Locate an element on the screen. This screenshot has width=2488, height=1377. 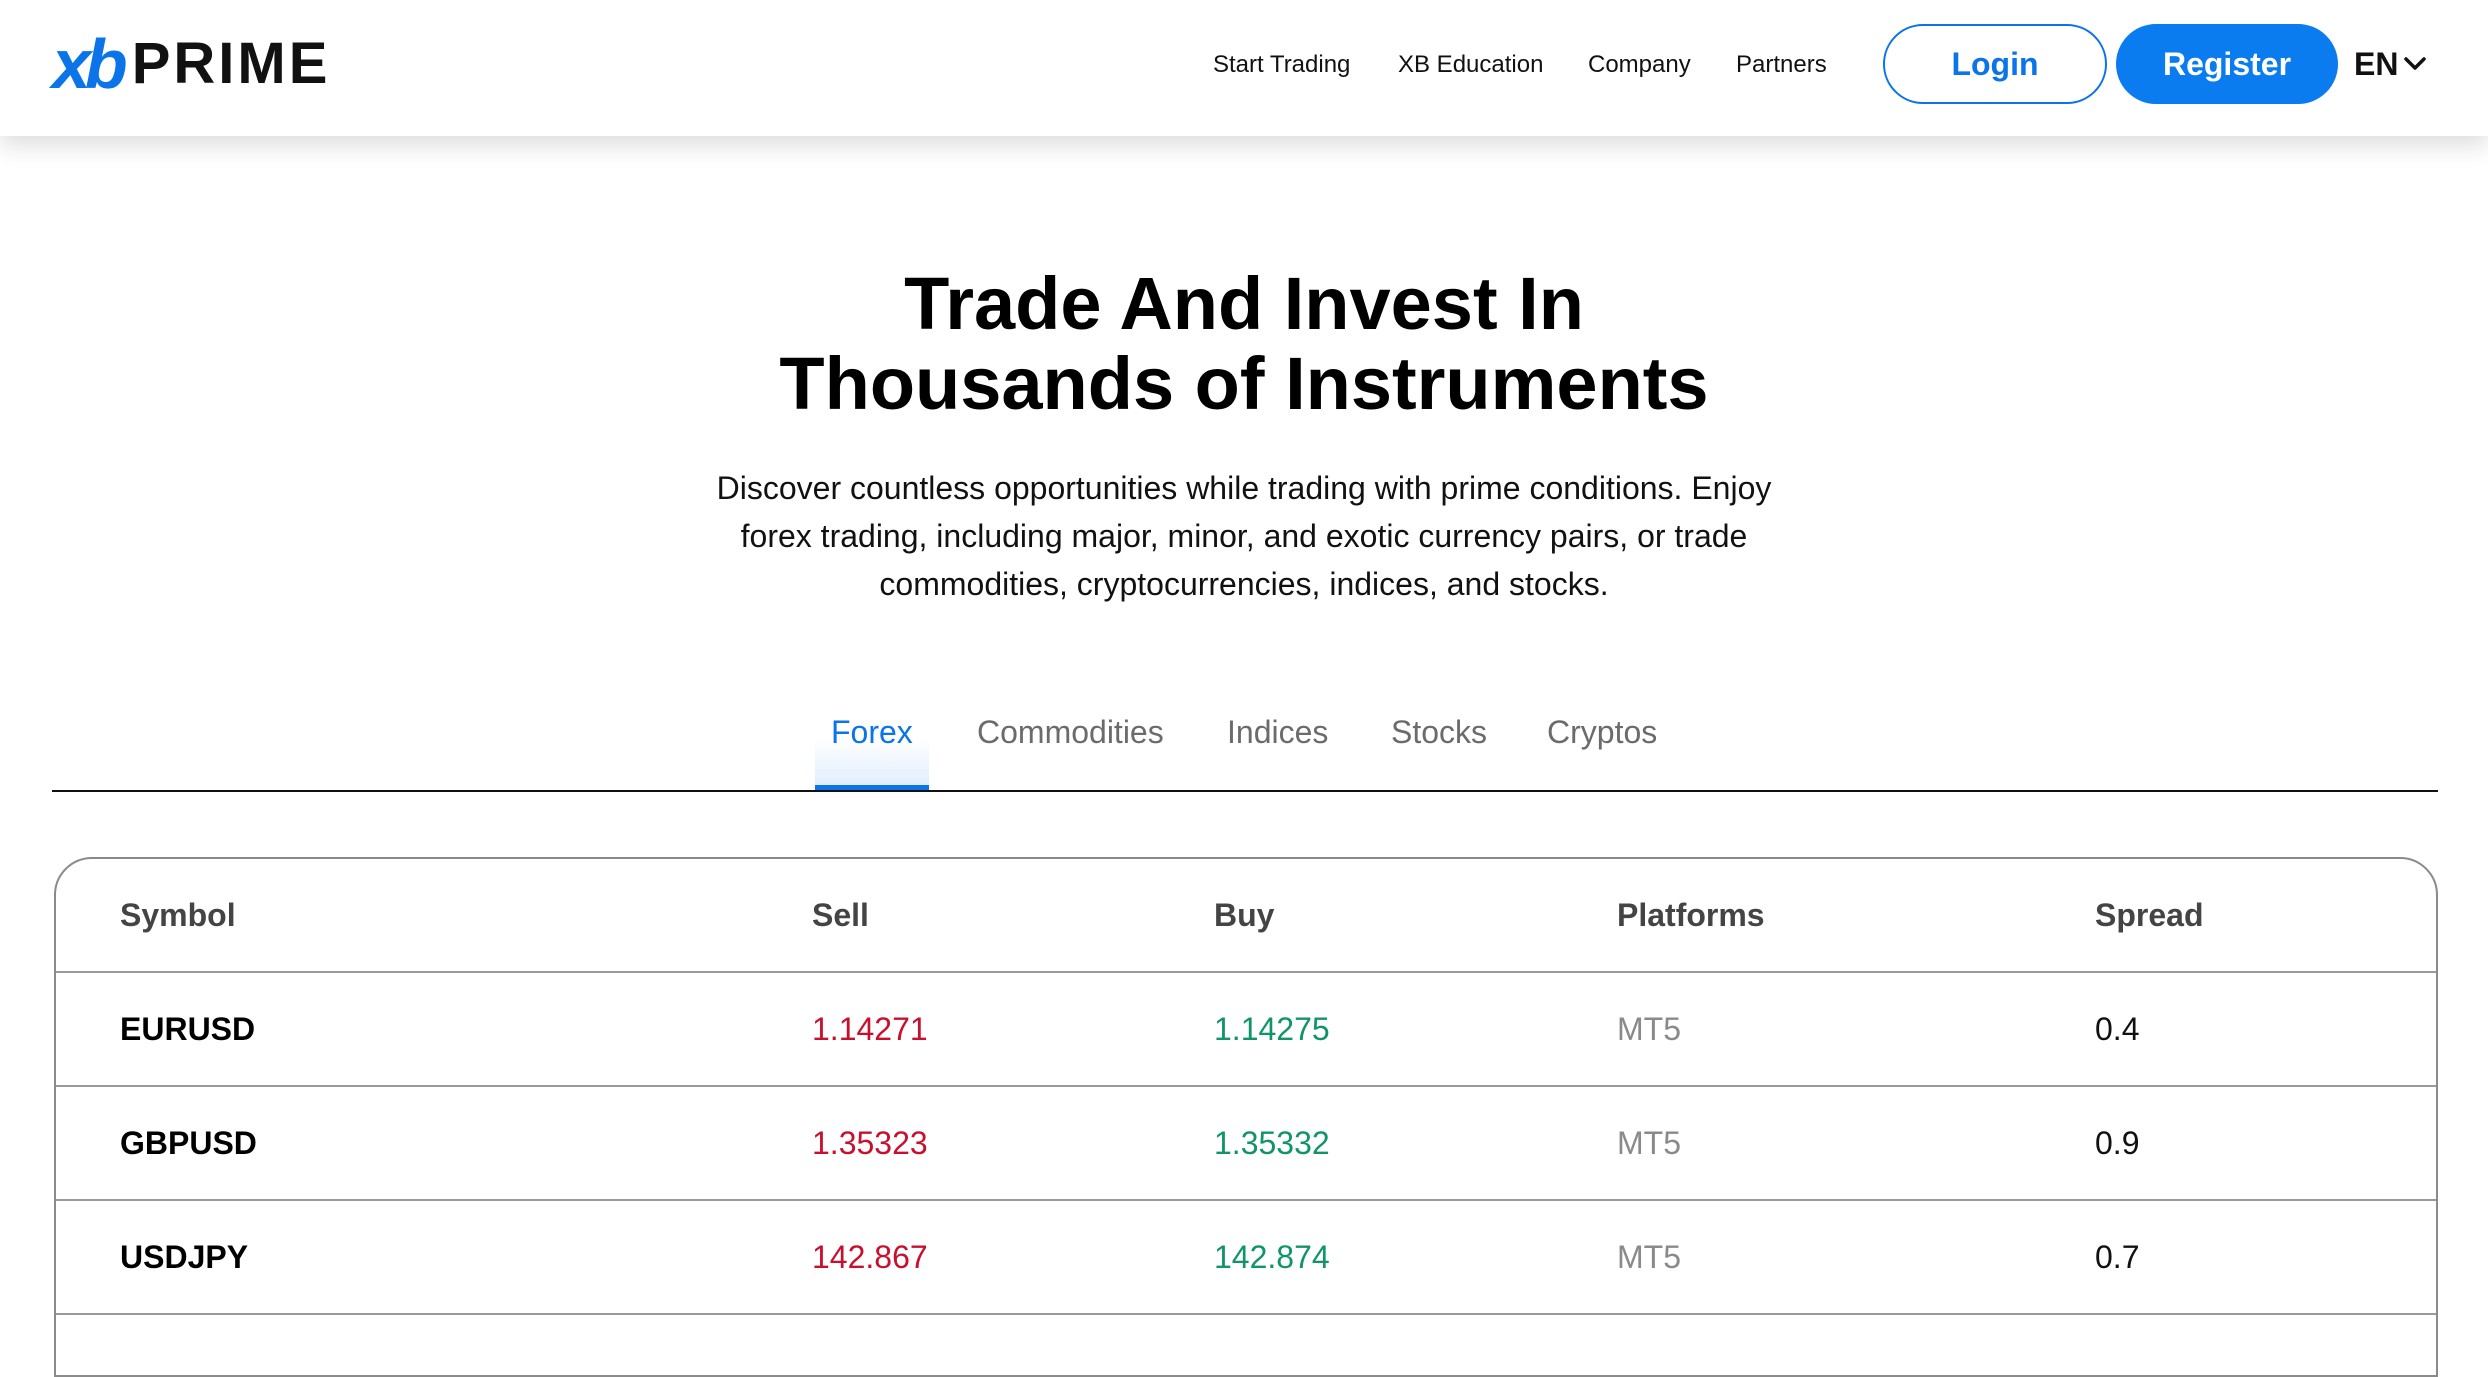
table-row: USDJPY 142.867 142.874 MT5 0.7 is located at coordinates (1246, 1258).